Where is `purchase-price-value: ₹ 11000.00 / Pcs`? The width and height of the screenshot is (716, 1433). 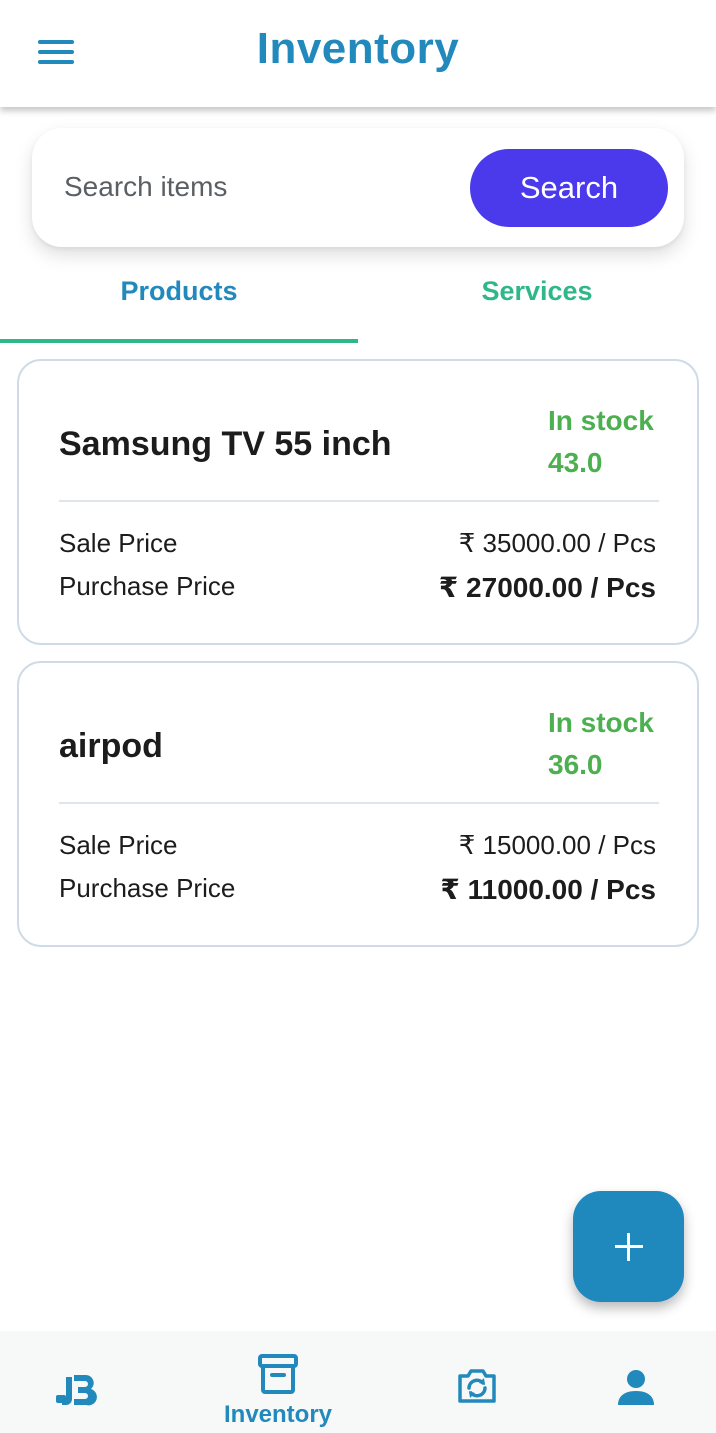 purchase-price-value: ₹ 11000.00 / Pcs is located at coordinates (548, 889).